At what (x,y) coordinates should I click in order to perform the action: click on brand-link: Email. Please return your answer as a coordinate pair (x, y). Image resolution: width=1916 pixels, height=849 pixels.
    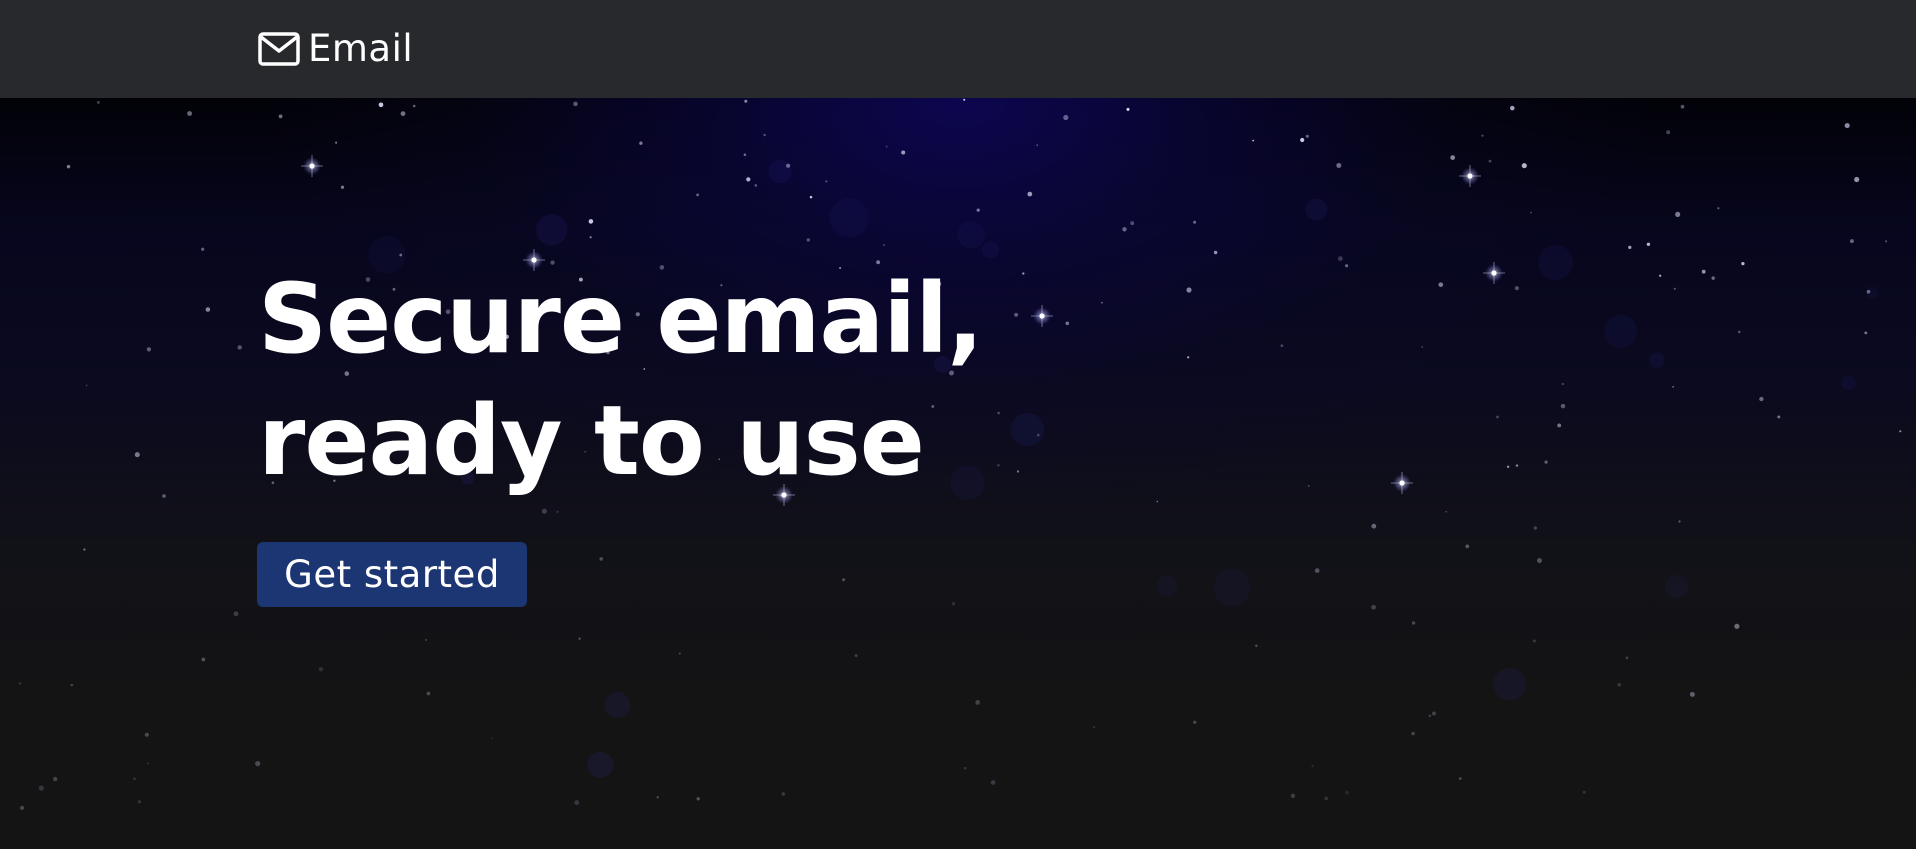
    Looking at the image, I should click on (335, 49).